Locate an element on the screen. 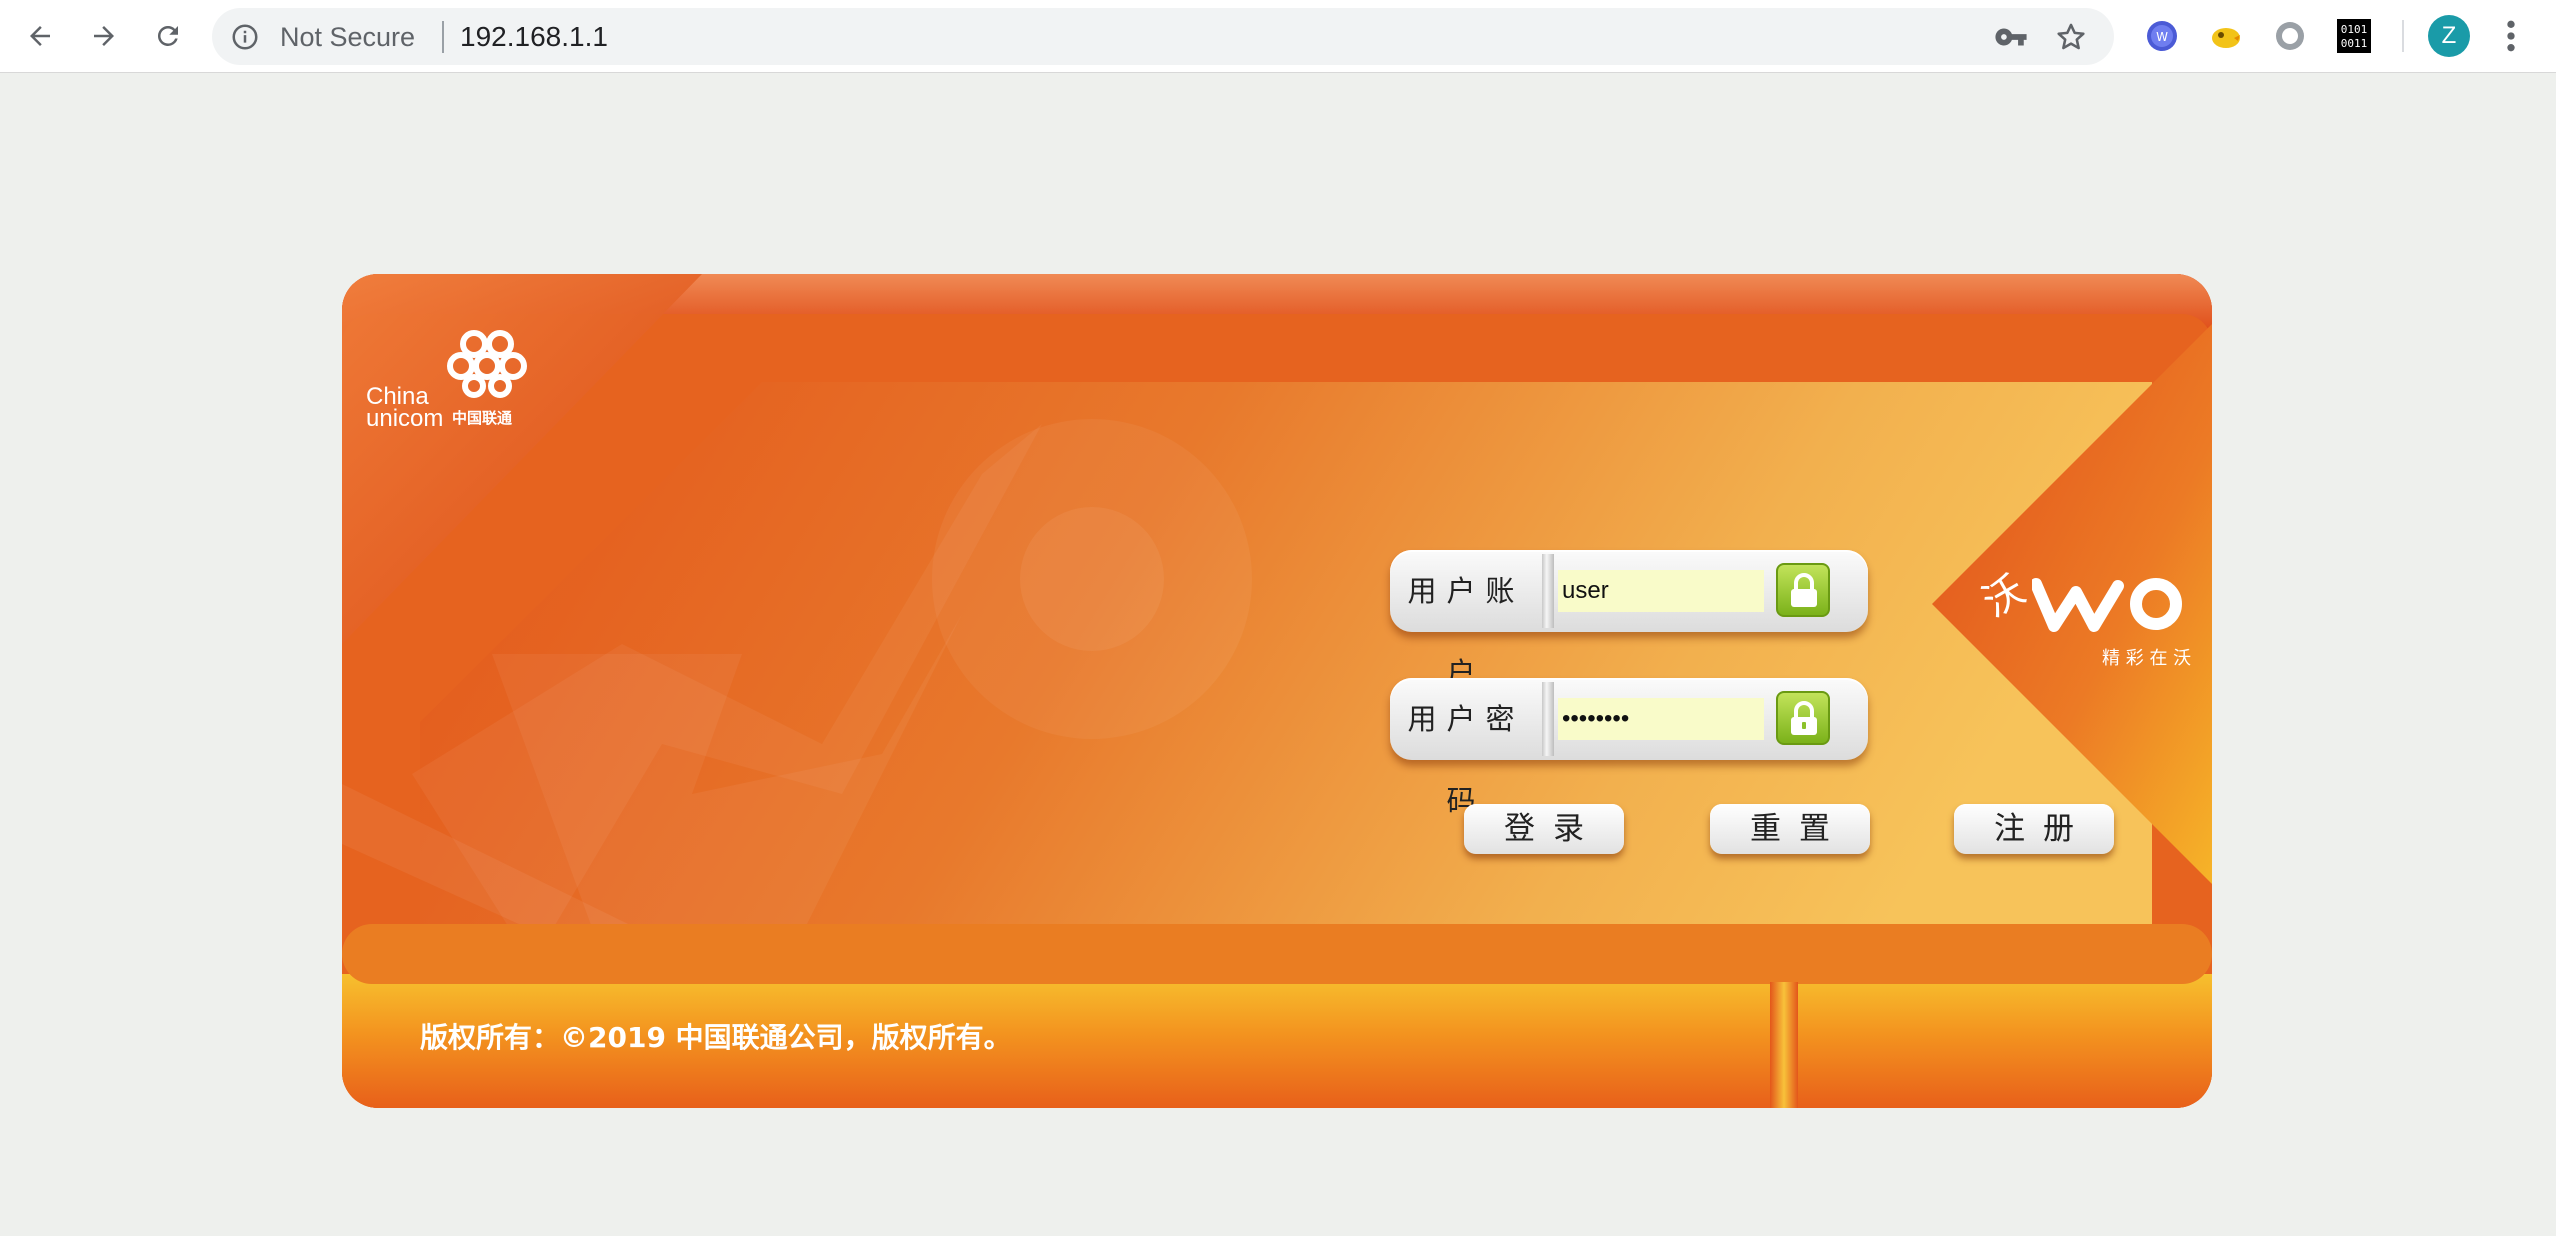  svg-text: W is located at coordinates (2162, 37).